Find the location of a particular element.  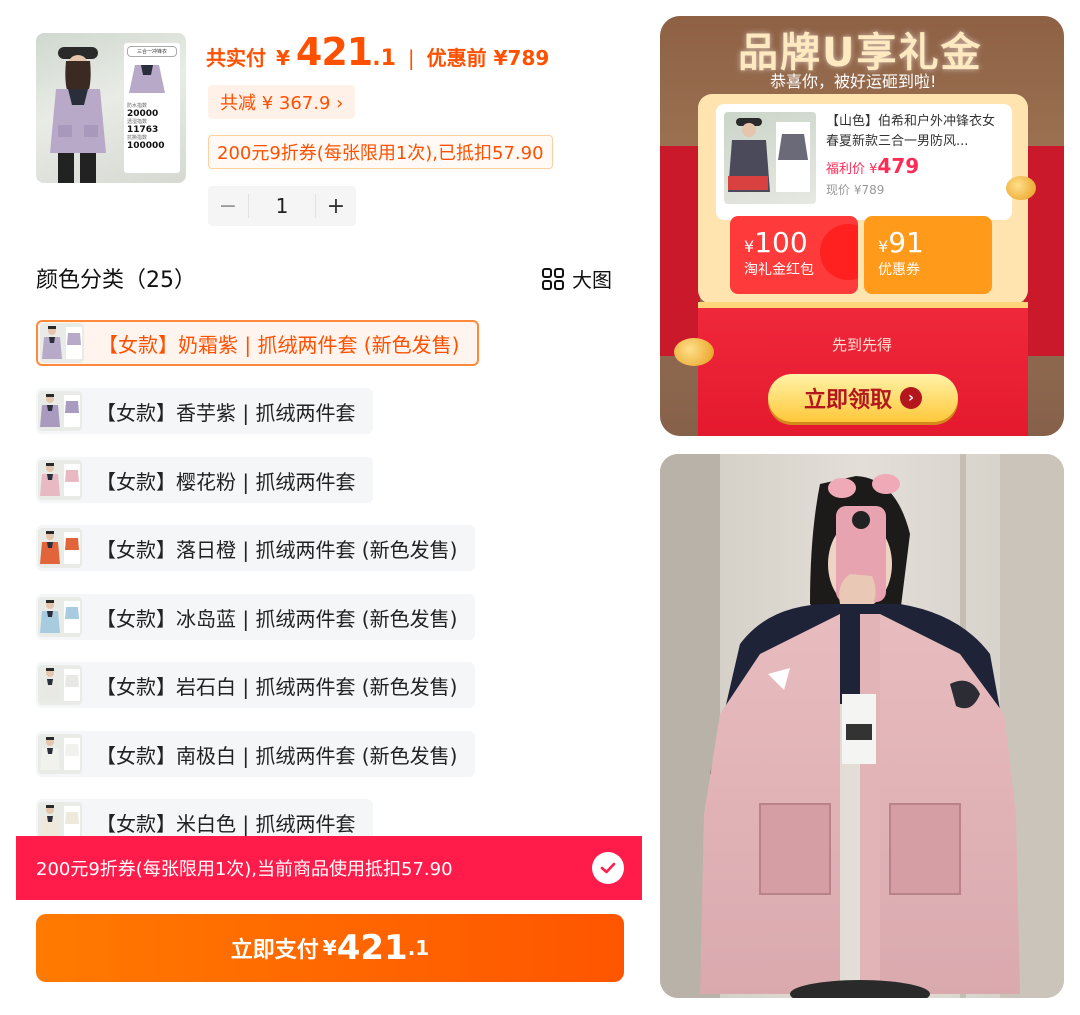

pay-amount-decimal: .1 is located at coordinates (418, 948).